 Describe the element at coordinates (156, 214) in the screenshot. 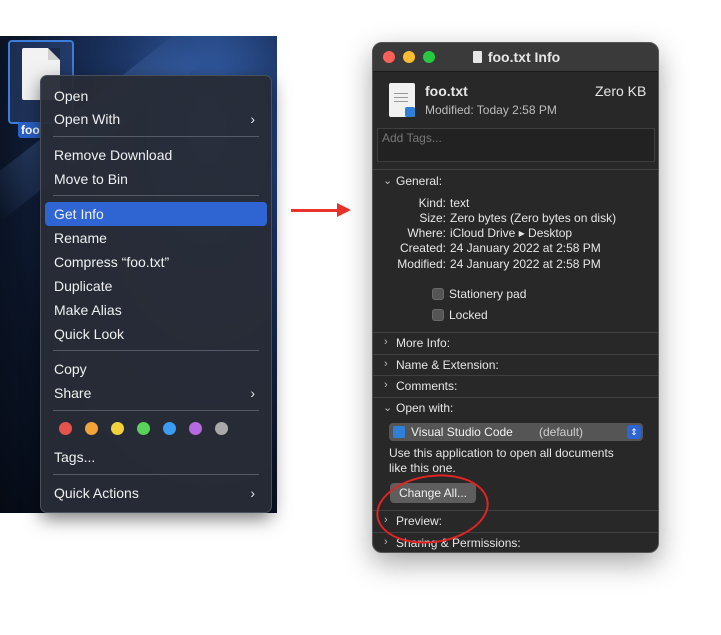

I see `menu-item-get-info: Get Info` at that location.